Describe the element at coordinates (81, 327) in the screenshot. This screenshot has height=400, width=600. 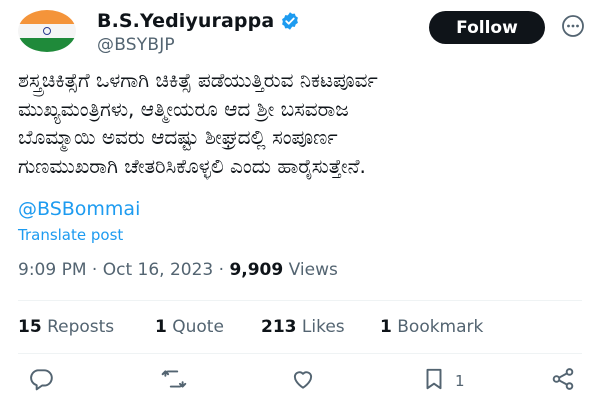
I see `reposts-label: Reposts` at that location.